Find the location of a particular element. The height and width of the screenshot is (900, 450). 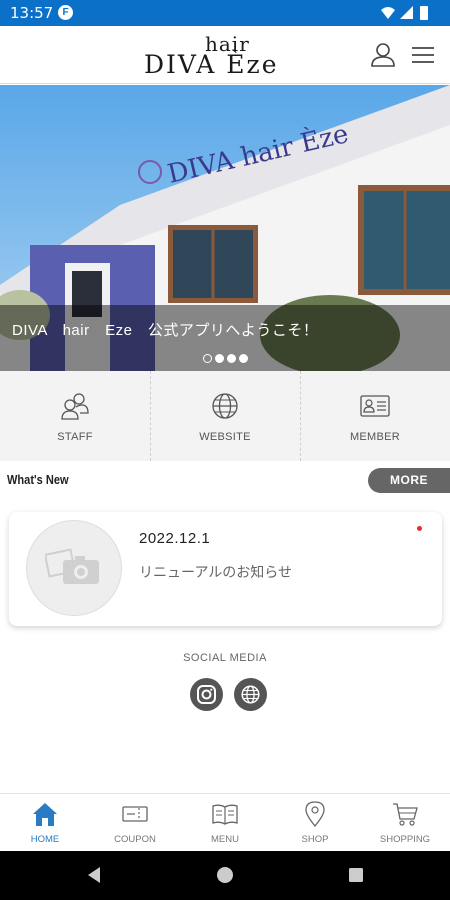

quick-nav-label: MEMBER is located at coordinates (375, 437).